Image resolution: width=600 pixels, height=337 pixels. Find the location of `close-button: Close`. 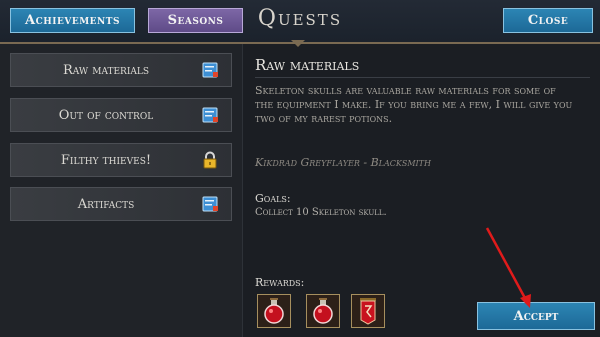

close-button: Close is located at coordinates (548, 20).